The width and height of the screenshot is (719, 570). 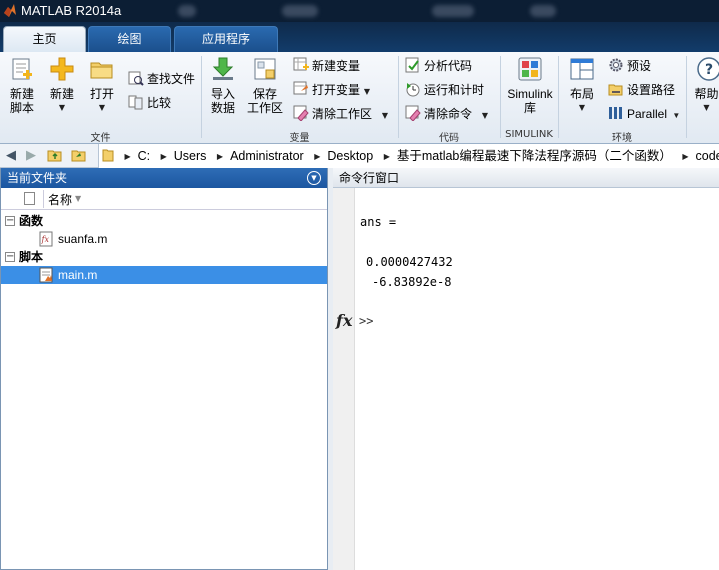 What do you see at coordinates (615, 113) in the screenshot?
I see `parallel-icon` at bounding box center [615, 113].